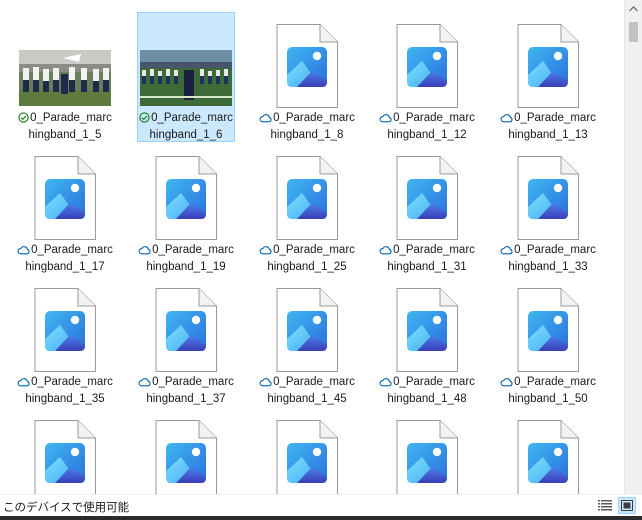  I want to click on large-icons-view-icon, so click(627, 505).